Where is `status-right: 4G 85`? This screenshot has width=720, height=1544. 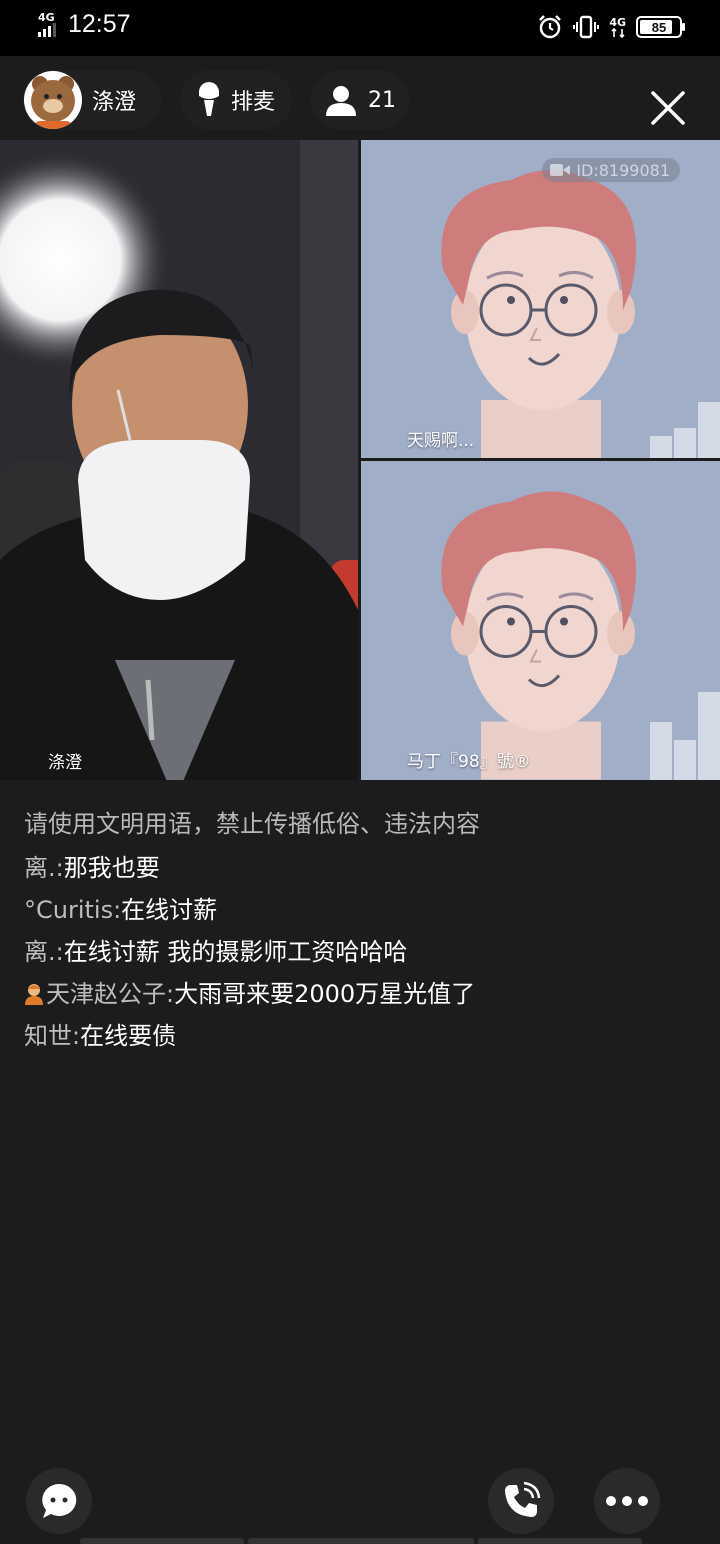
status-right: 4G 85 is located at coordinates (611, 27).